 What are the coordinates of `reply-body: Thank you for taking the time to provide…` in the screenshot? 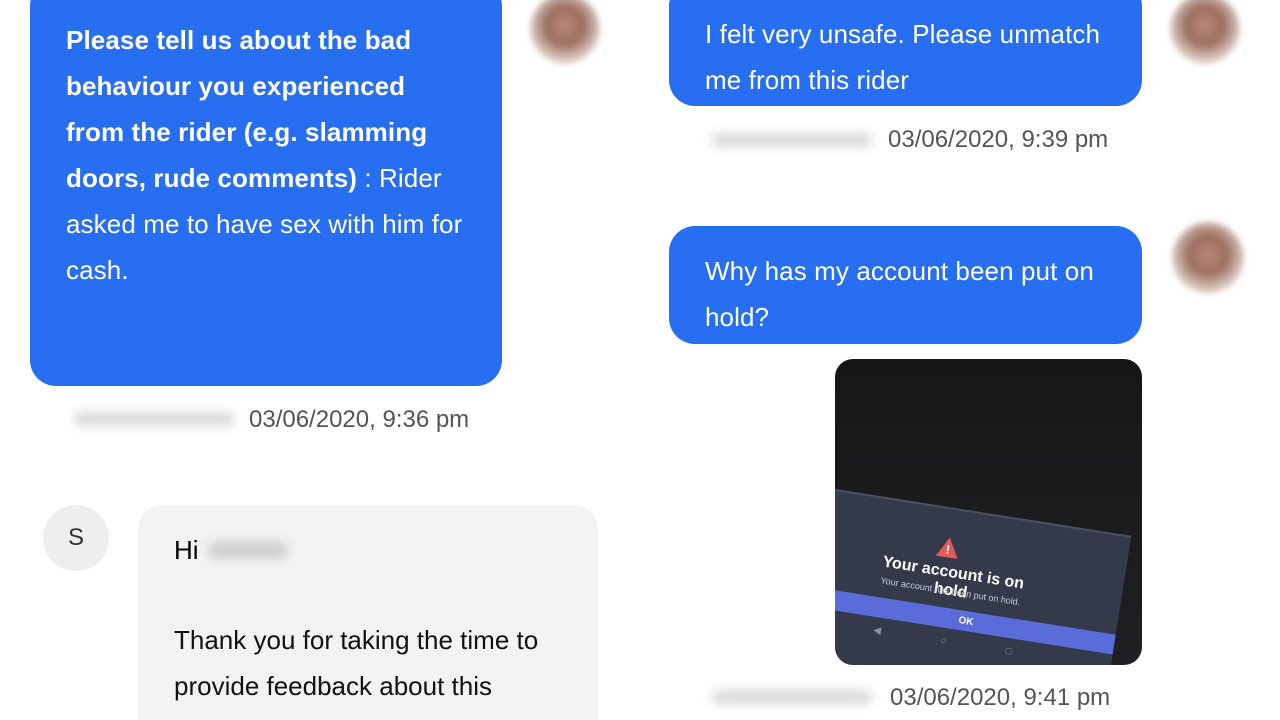 It's located at (356, 663).